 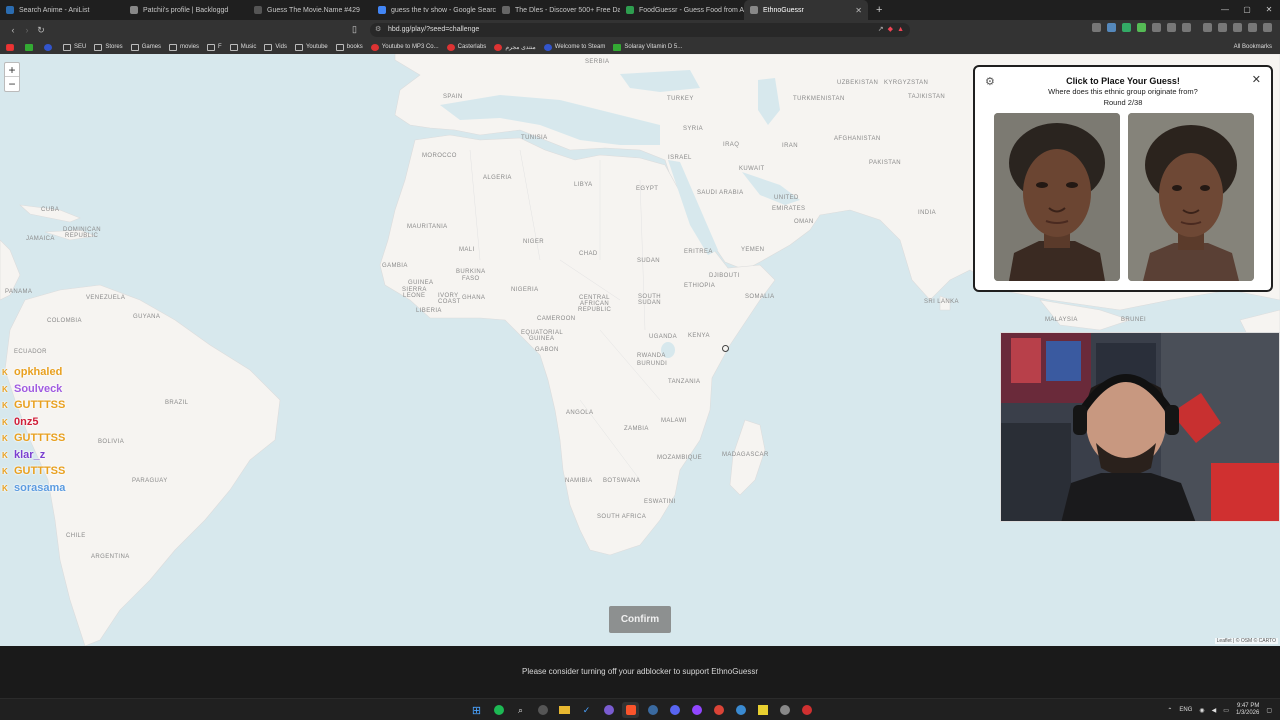 What do you see at coordinates (310, 10) in the screenshot?
I see `browser-tab: Guess The Movie.Name #429` at bounding box center [310, 10].